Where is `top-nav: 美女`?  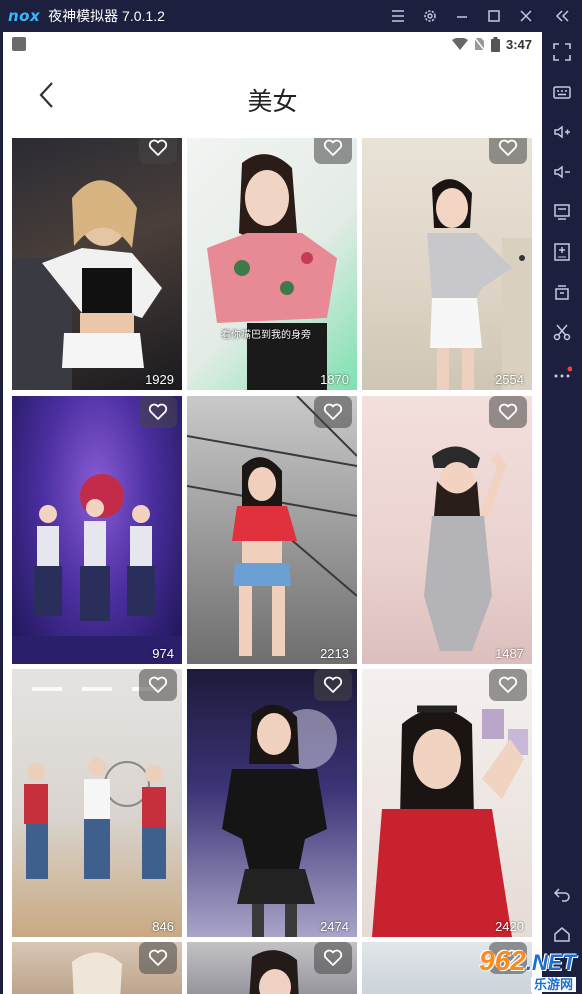
top-nav: 美女 is located at coordinates (272, 95).